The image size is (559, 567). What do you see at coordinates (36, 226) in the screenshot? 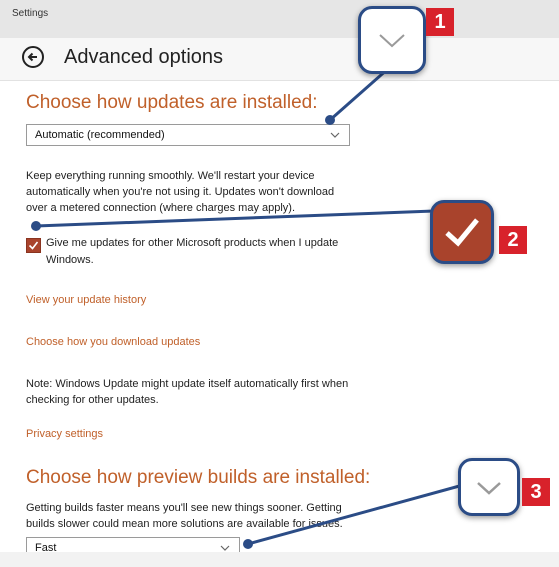
I see `connector-2-end` at bounding box center [36, 226].